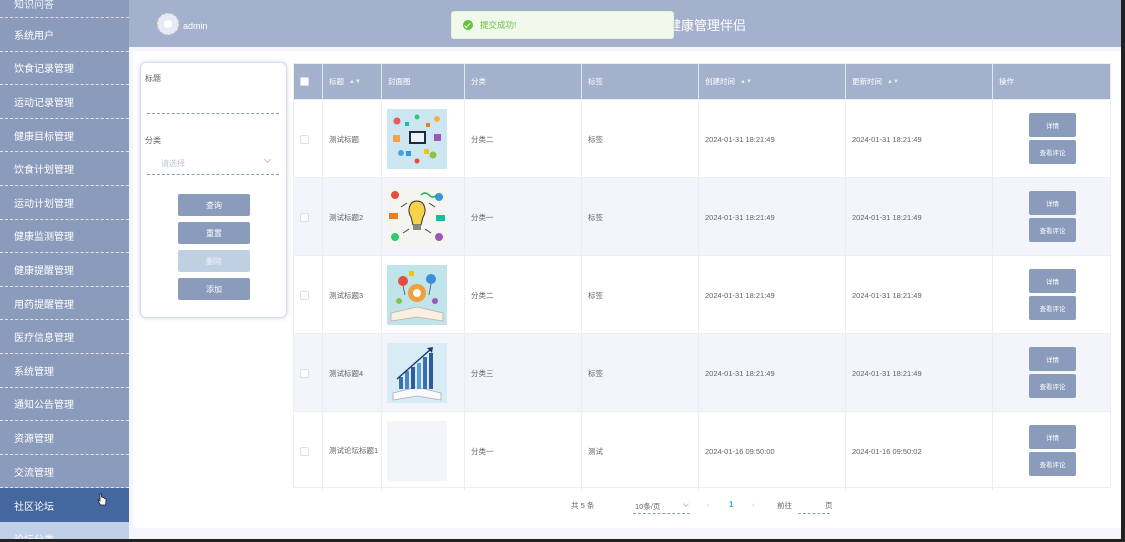 The width and height of the screenshot is (1125, 542). What do you see at coordinates (772, 451) in the screenshot?
I see `cell-created: 2024-01-16 09:50:00` at bounding box center [772, 451].